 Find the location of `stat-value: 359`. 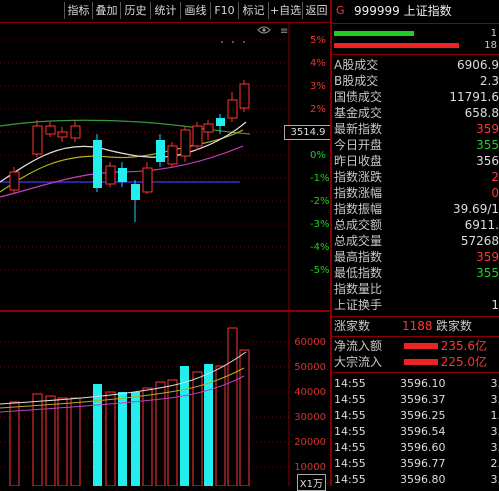

stat-value: 359 is located at coordinates (487, 257).